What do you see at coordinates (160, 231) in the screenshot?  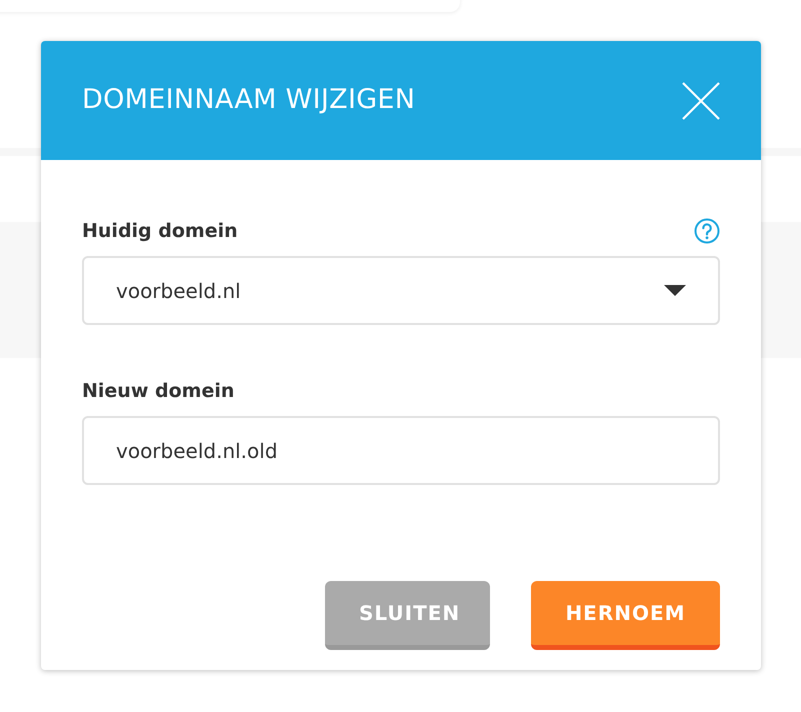 I see `field-label: Huidig domein` at bounding box center [160, 231].